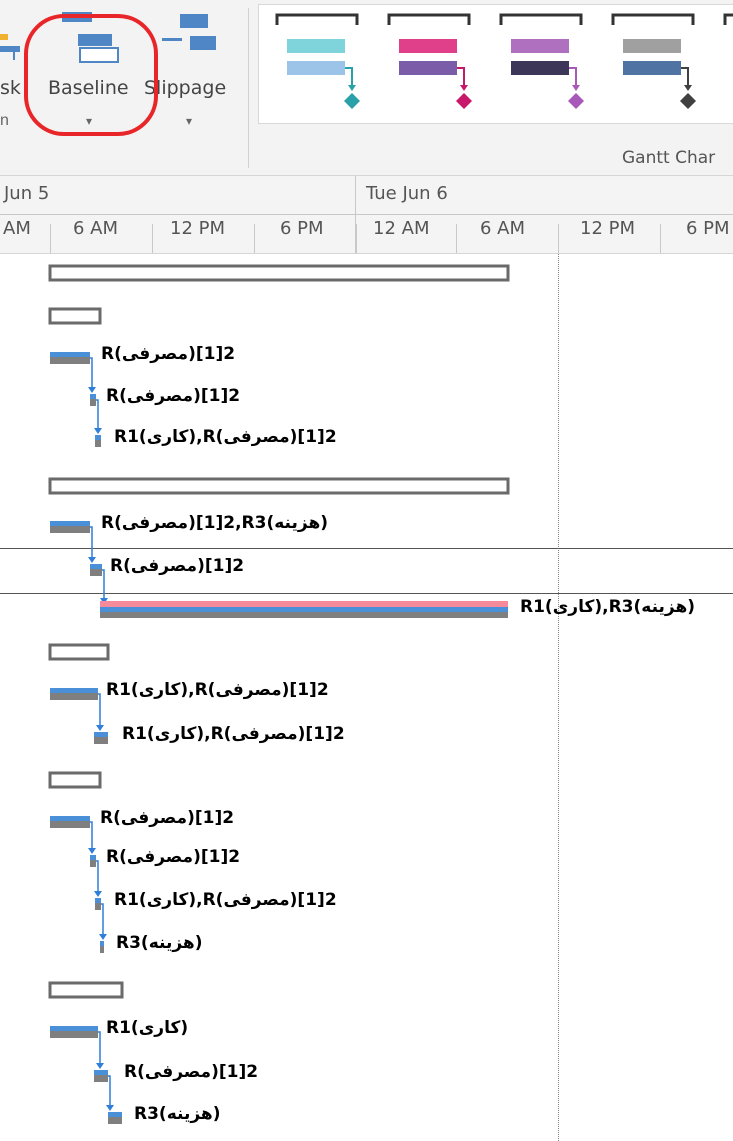 Image resolution: width=733 pixels, height=1141 pixels. Describe the element at coordinates (608, 607) in the screenshot. I see `task-resource-label: R1(کاری),R3(هزینه)` at that location.